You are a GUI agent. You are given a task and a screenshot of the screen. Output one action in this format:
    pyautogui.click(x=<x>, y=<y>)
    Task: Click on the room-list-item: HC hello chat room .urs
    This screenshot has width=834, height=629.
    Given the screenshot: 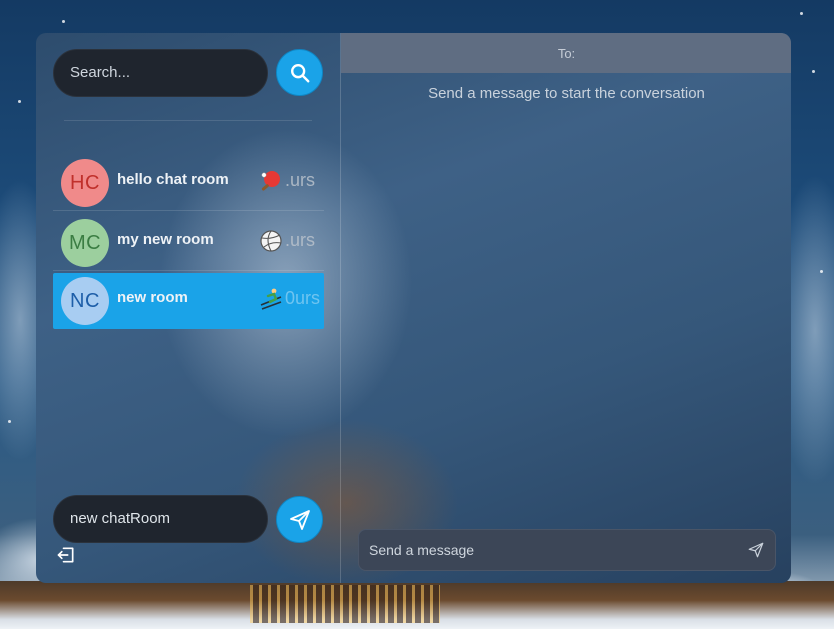 What is the action you would take?
    pyautogui.click(x=188, y=183)
    